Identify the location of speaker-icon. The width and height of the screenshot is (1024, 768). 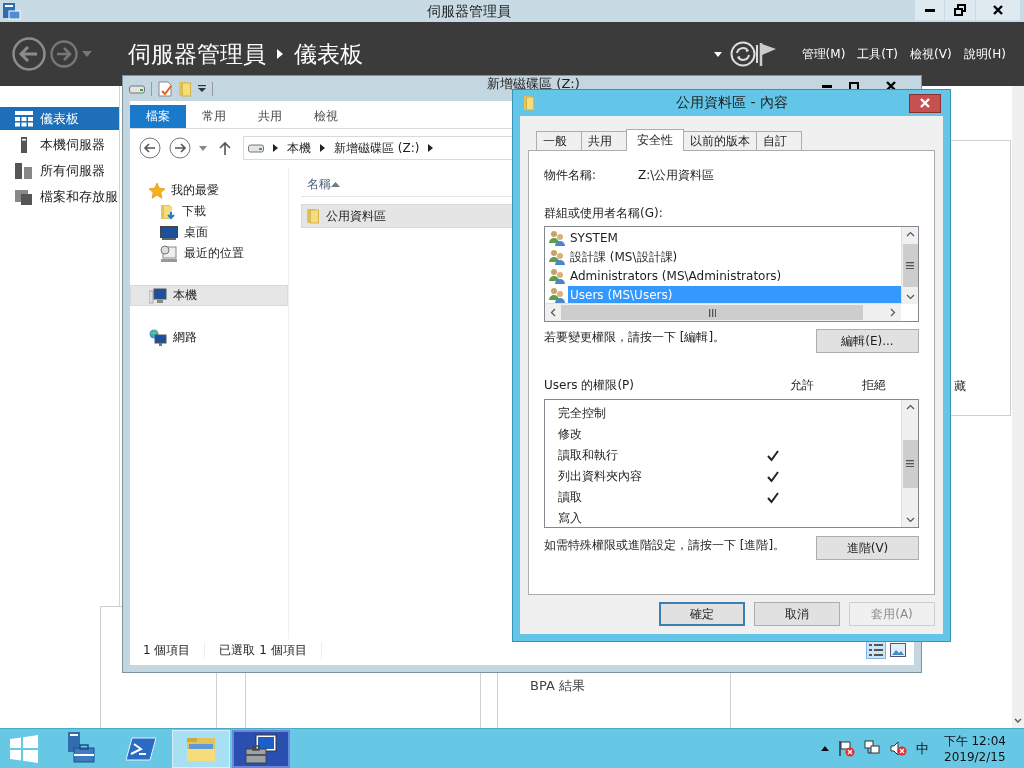
(898, 748).